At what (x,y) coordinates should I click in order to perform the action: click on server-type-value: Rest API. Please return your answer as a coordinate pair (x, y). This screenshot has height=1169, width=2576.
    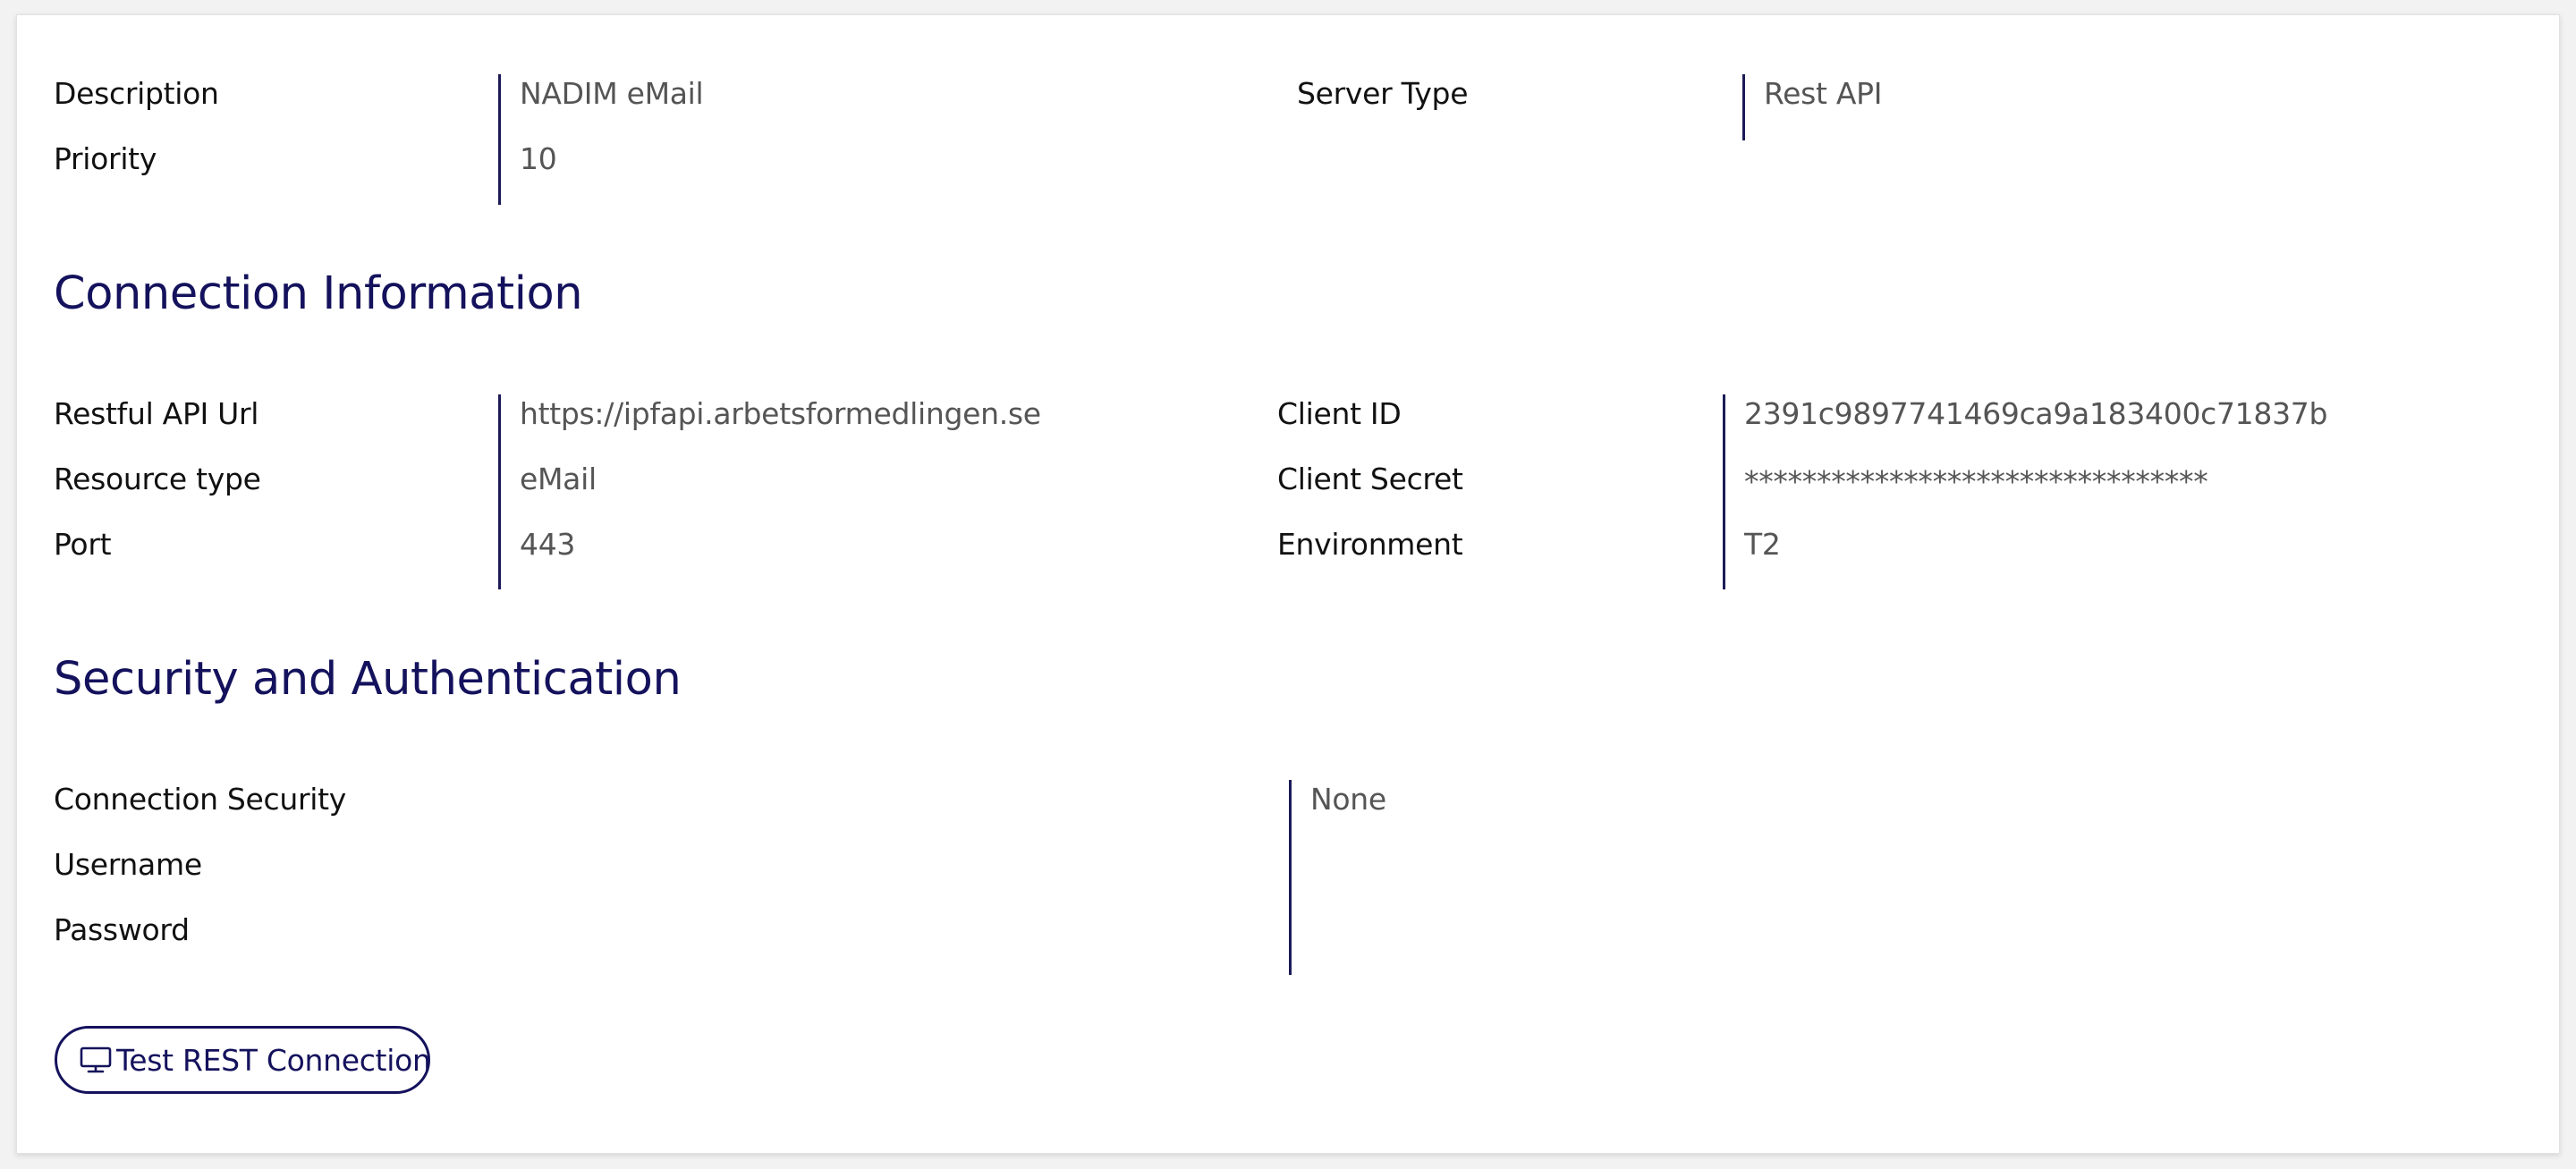
    Looking at the image, I should click on (1823, 94).